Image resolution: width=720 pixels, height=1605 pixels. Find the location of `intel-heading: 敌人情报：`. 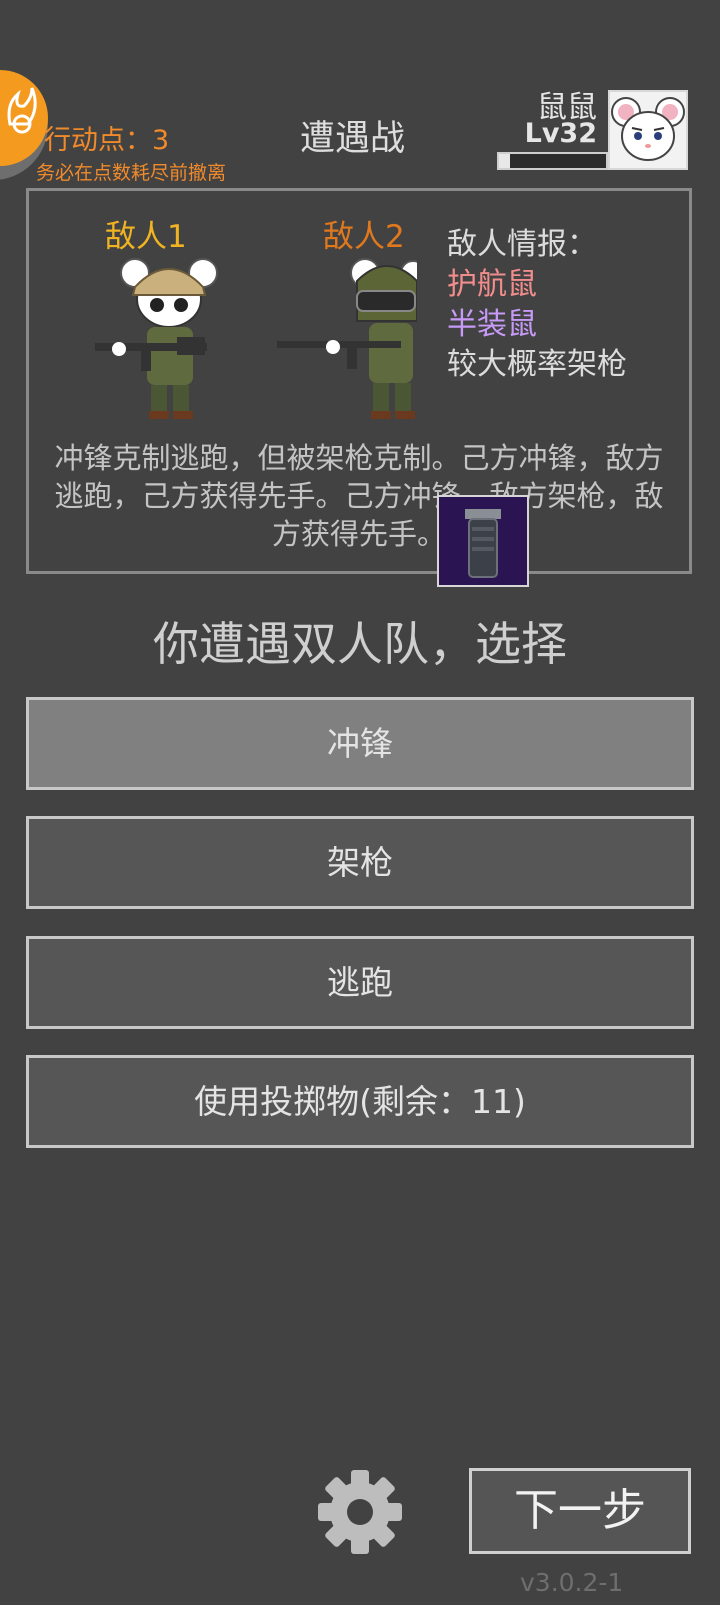

intel-heading: 敌人情报： is located at coordinates (522, 244).